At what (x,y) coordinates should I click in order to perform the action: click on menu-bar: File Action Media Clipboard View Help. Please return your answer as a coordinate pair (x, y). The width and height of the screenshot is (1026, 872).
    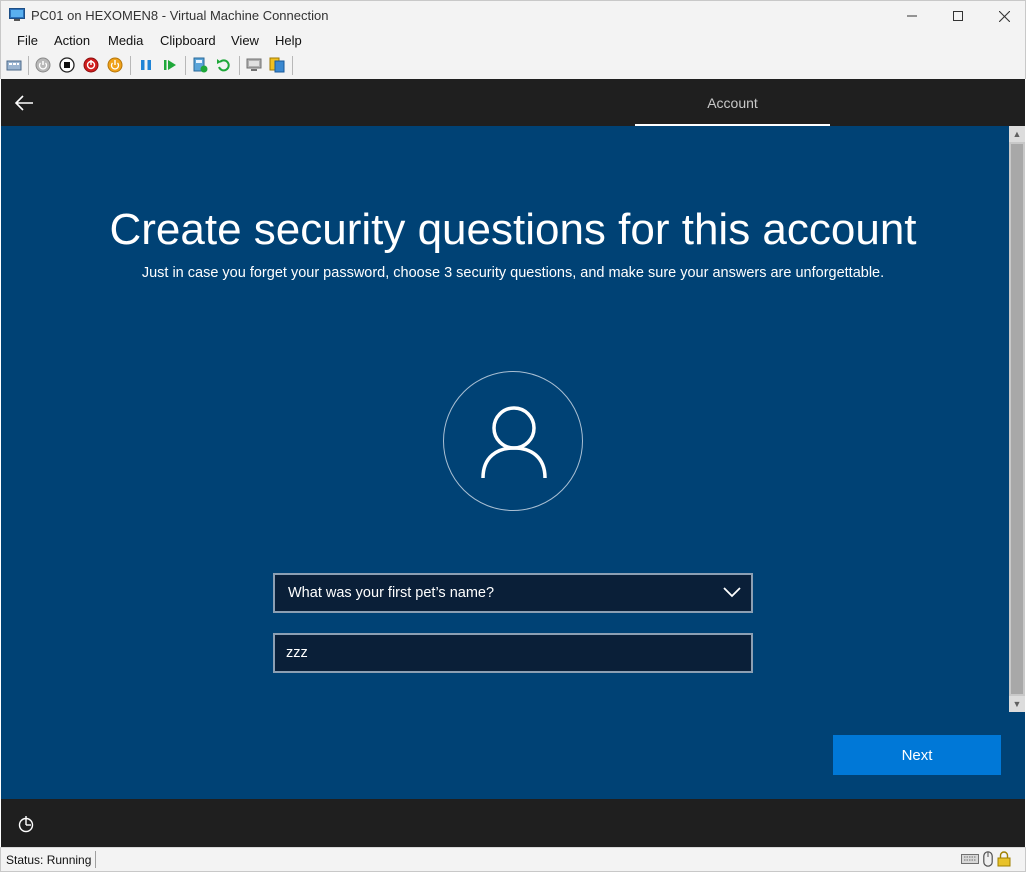
    Looking at the image, I should click on (513, 41).